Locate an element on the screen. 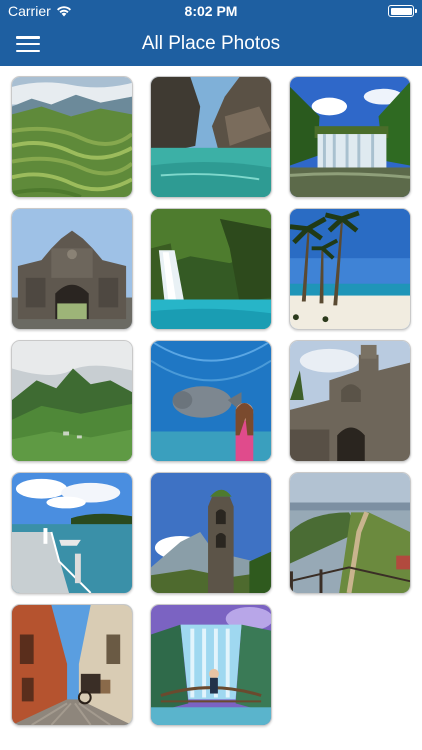 The height and width of the screenshot is (750, 422). photo-limestone-lagoon is located at coordinates (211, 137).